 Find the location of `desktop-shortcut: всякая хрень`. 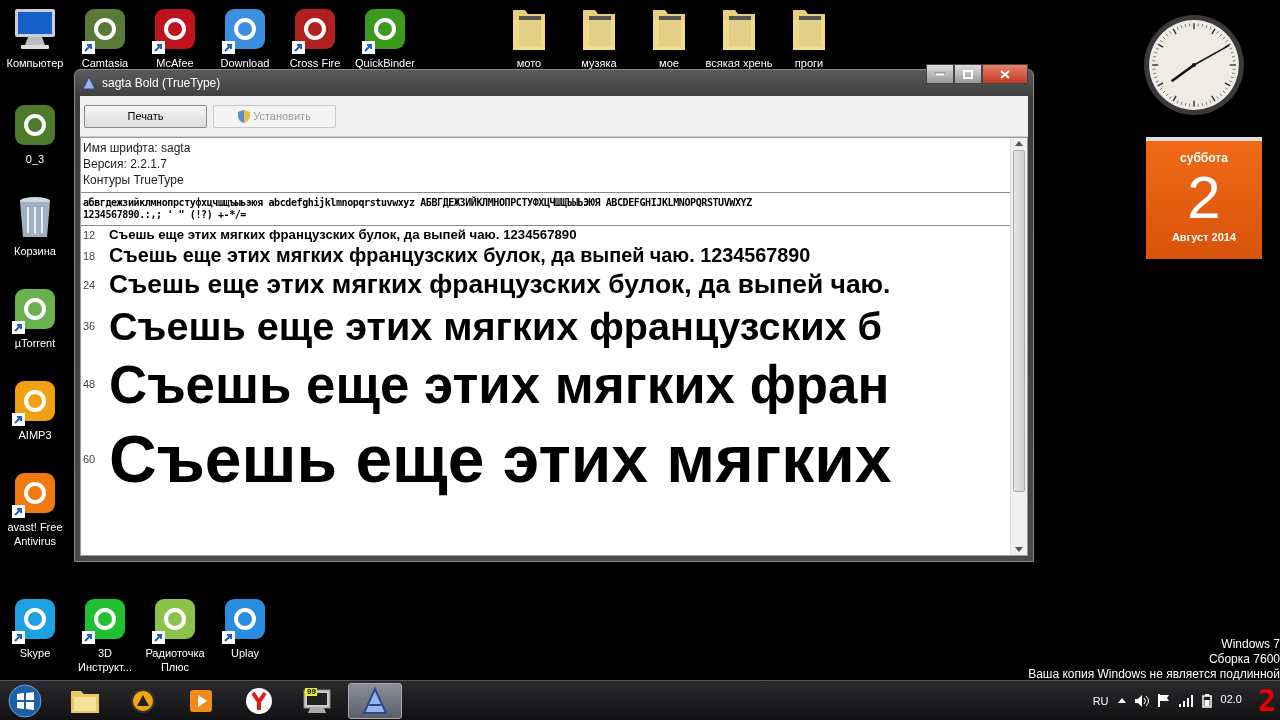

desktop-shortcut: всякая хрень is located at coordinates (739, 37).